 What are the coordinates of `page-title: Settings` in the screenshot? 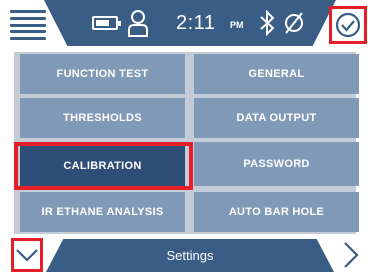 It's located at (190, 255).